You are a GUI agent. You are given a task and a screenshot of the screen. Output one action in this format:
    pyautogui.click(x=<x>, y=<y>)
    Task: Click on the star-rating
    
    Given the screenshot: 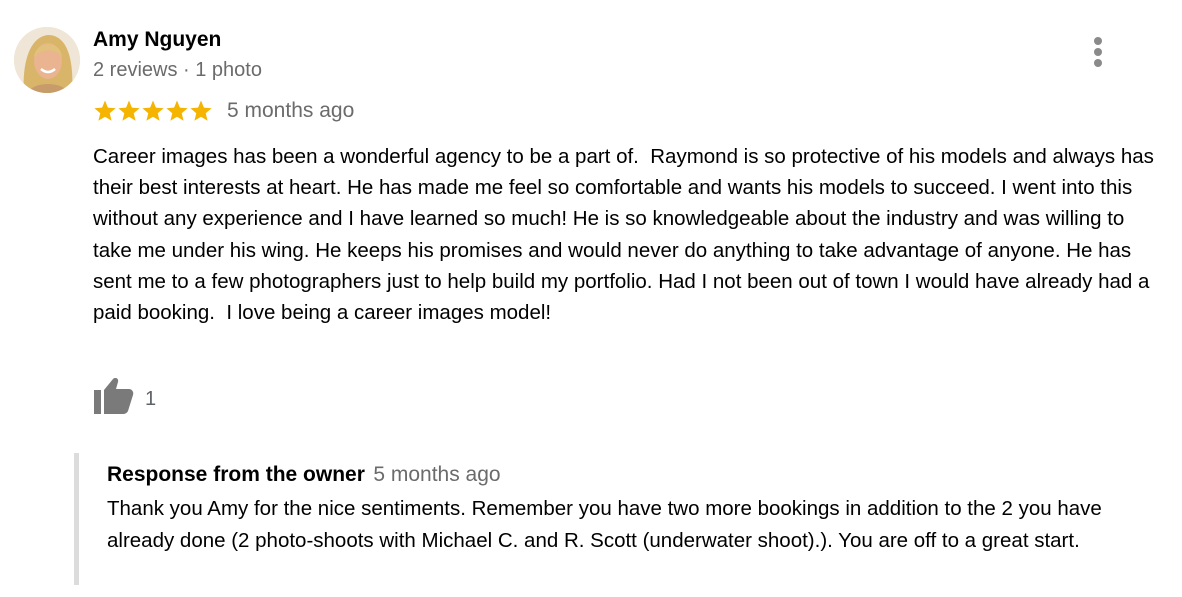 What is the action you would take?
    pyautogui.click(x=153, y=111)
    